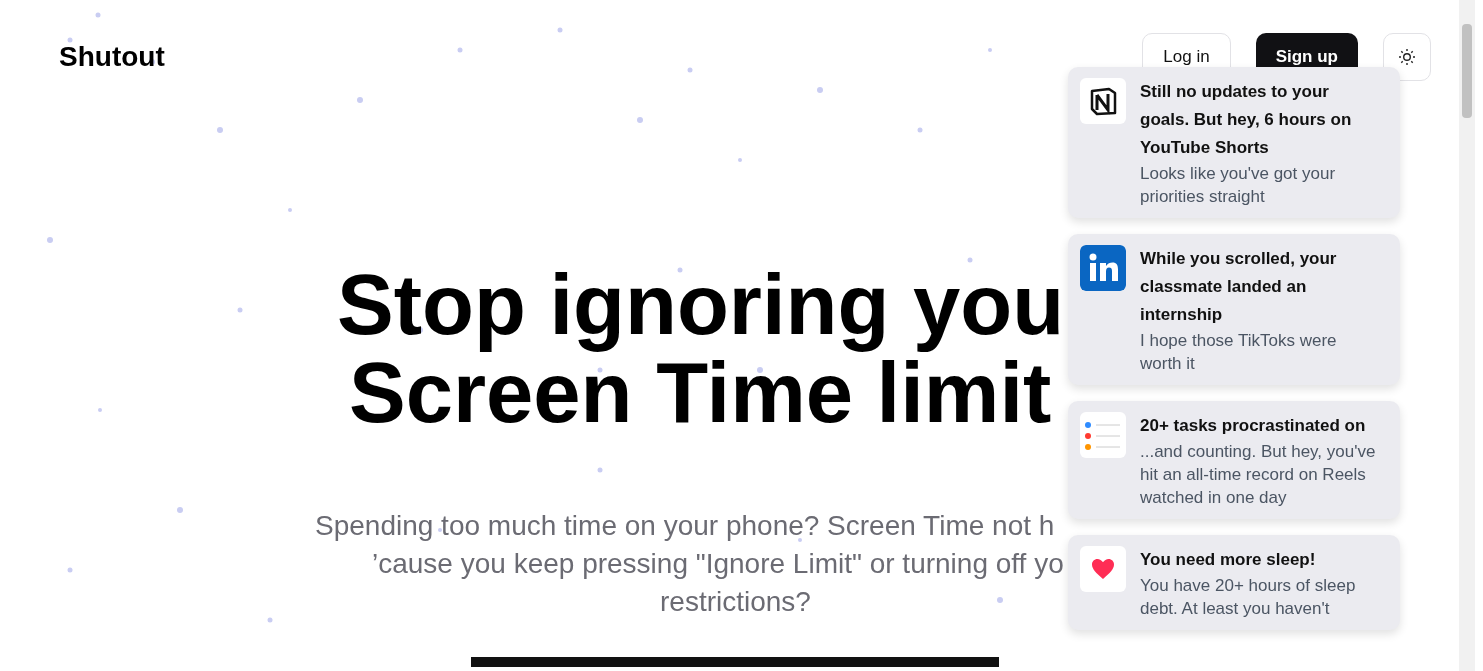 The image size is (1483, 671). I want to click on notification-body: I hope those TikToks were worth it, so click(1239, 352).